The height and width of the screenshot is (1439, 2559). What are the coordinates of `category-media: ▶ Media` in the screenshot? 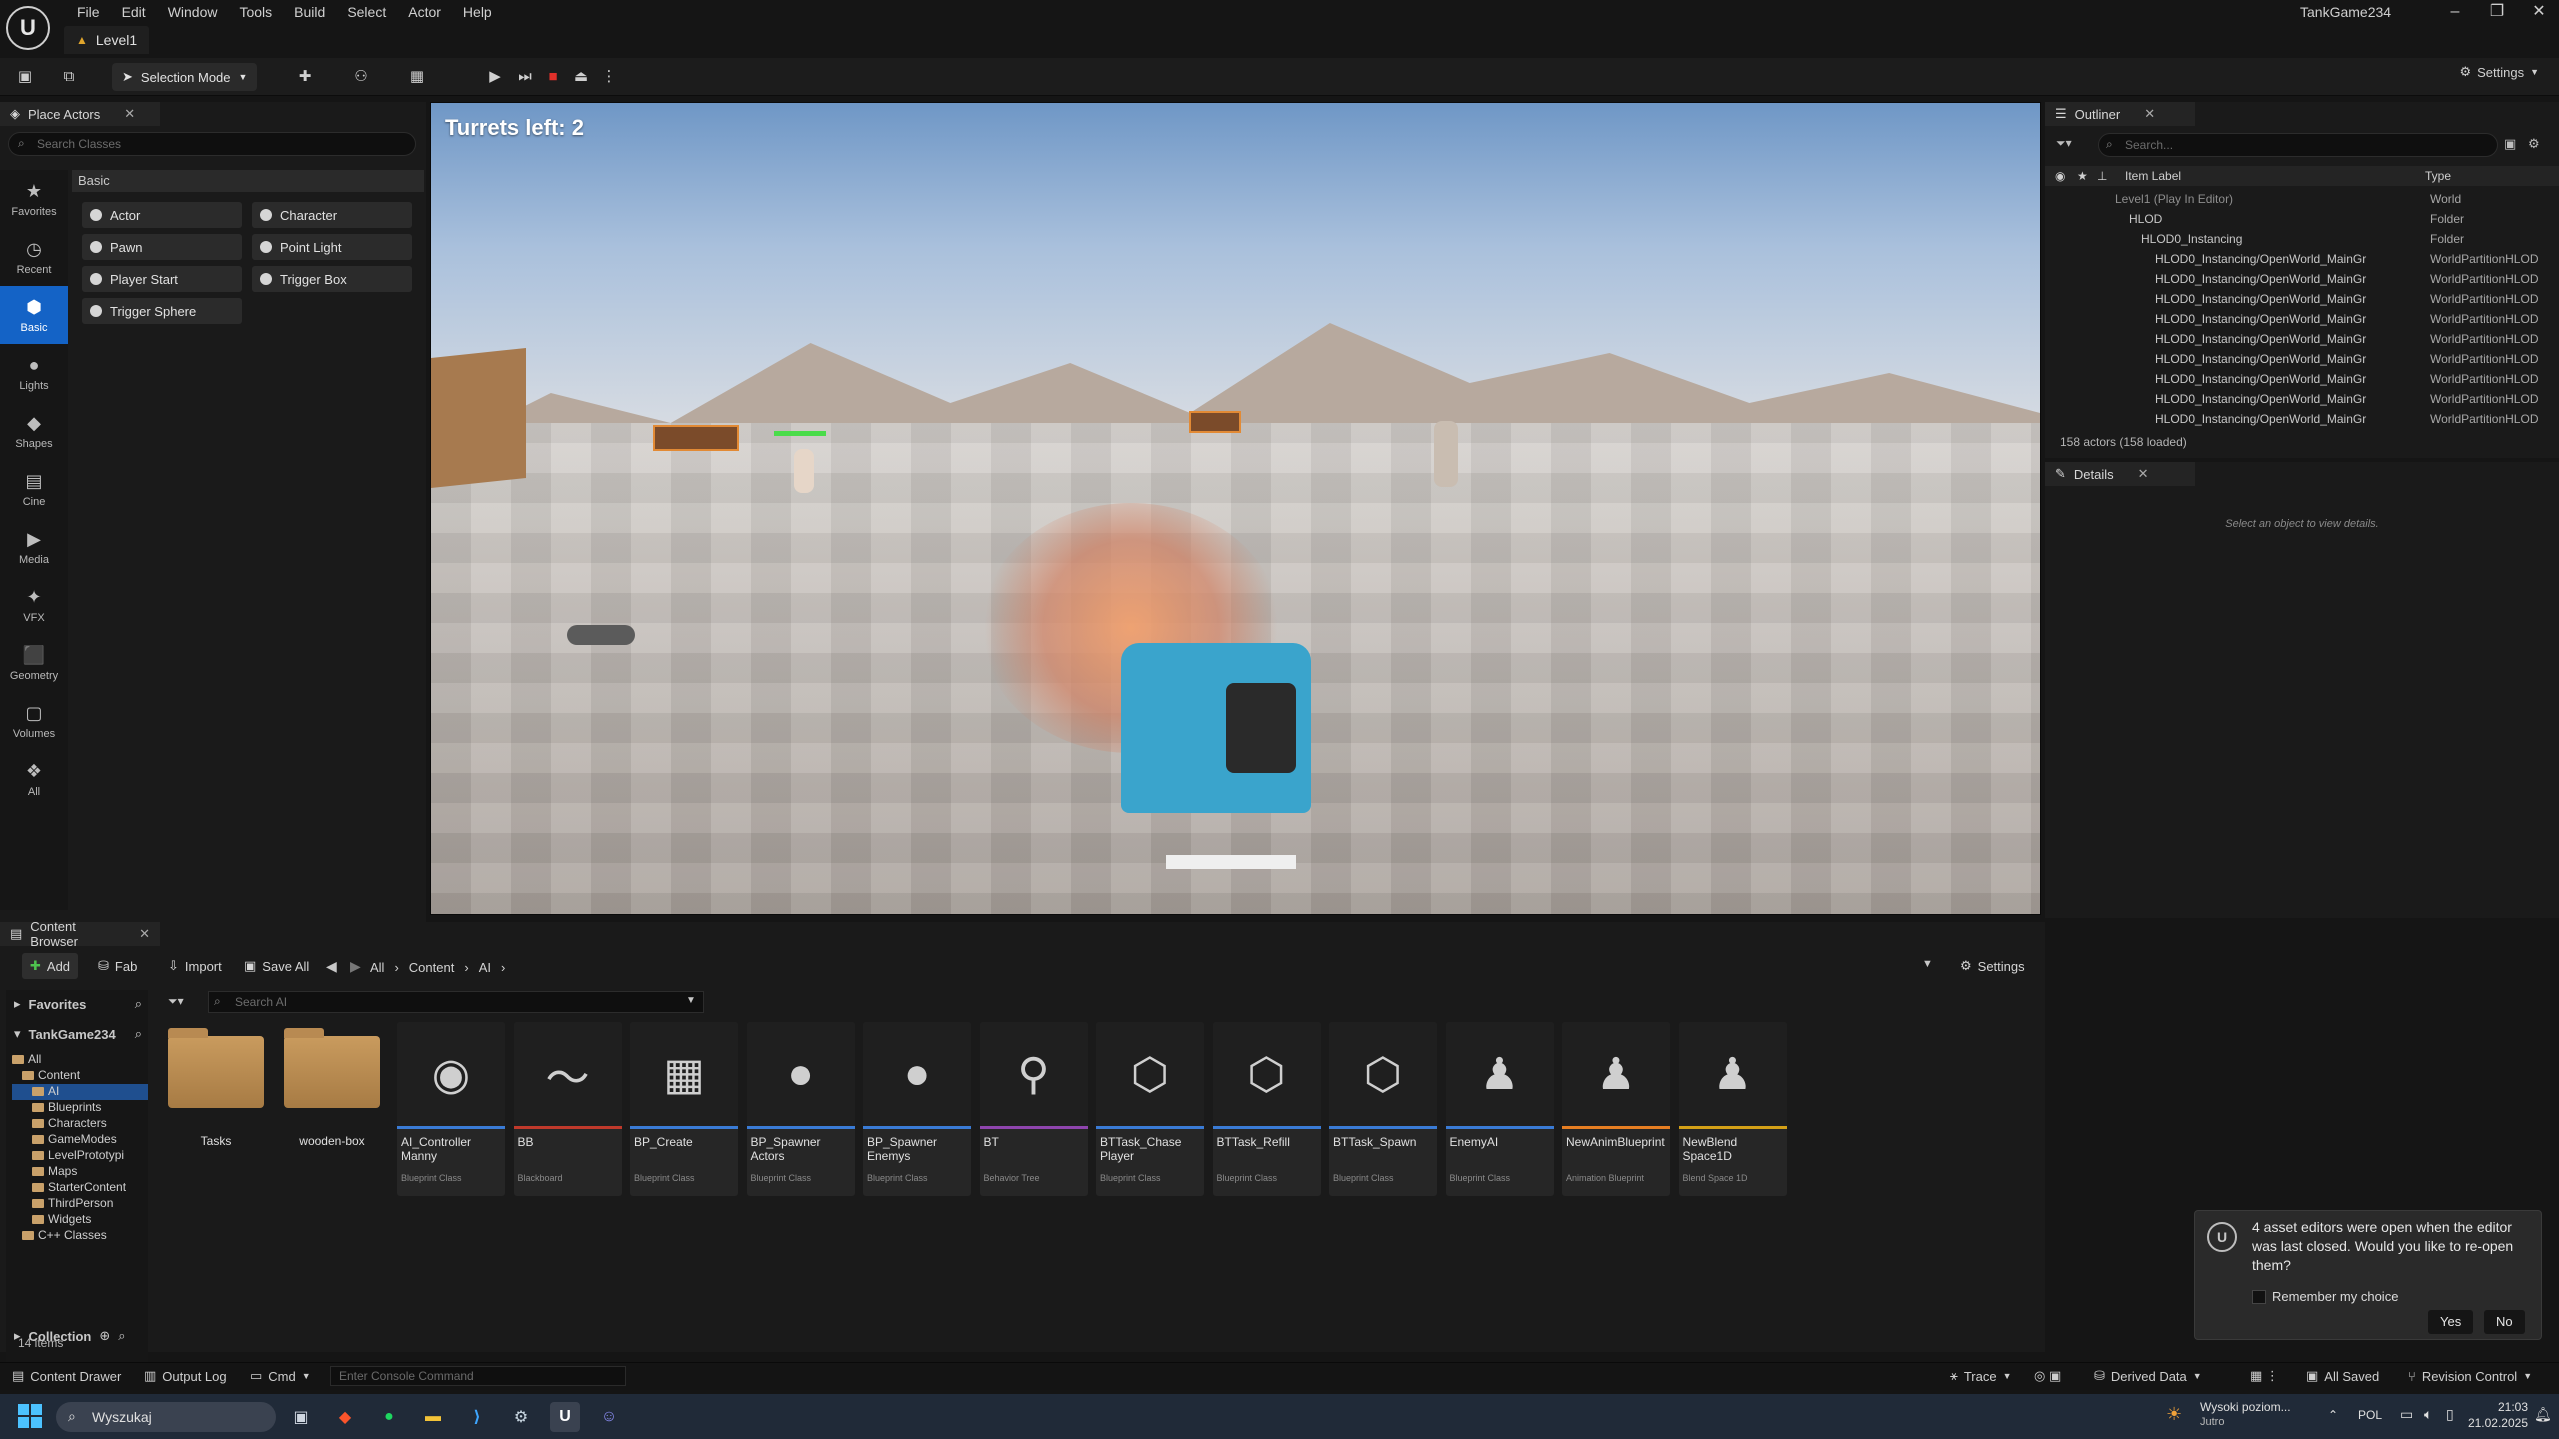 It's located at (34, 547).